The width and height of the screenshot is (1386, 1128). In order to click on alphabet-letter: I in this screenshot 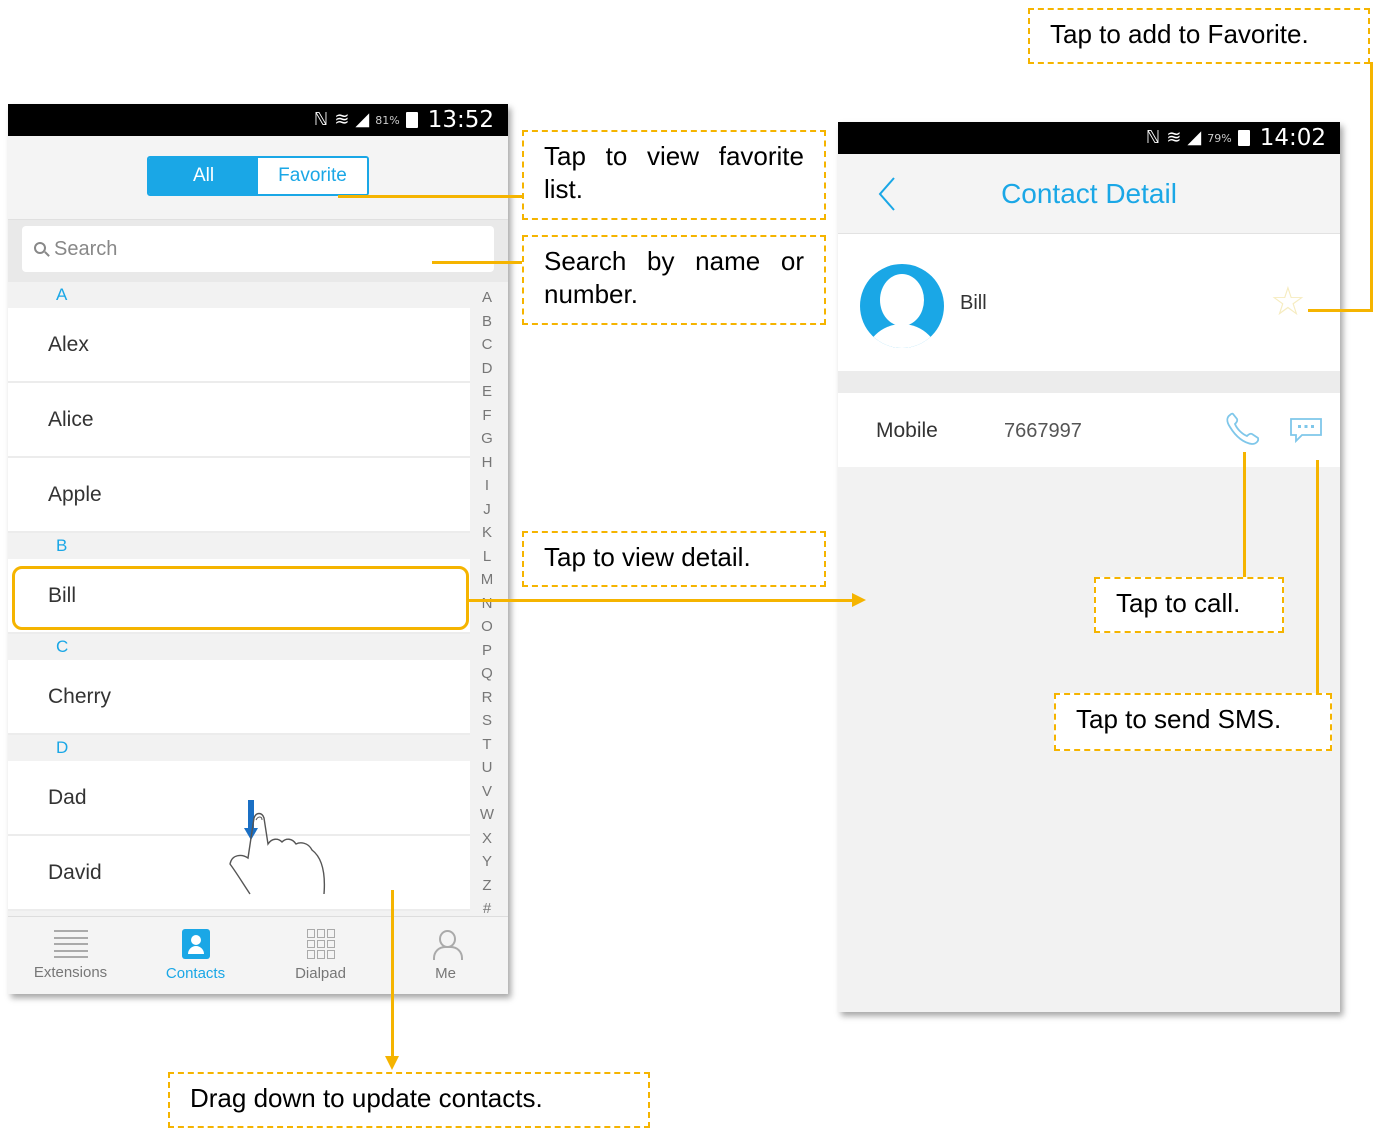, I will do `click(487, 486)`.